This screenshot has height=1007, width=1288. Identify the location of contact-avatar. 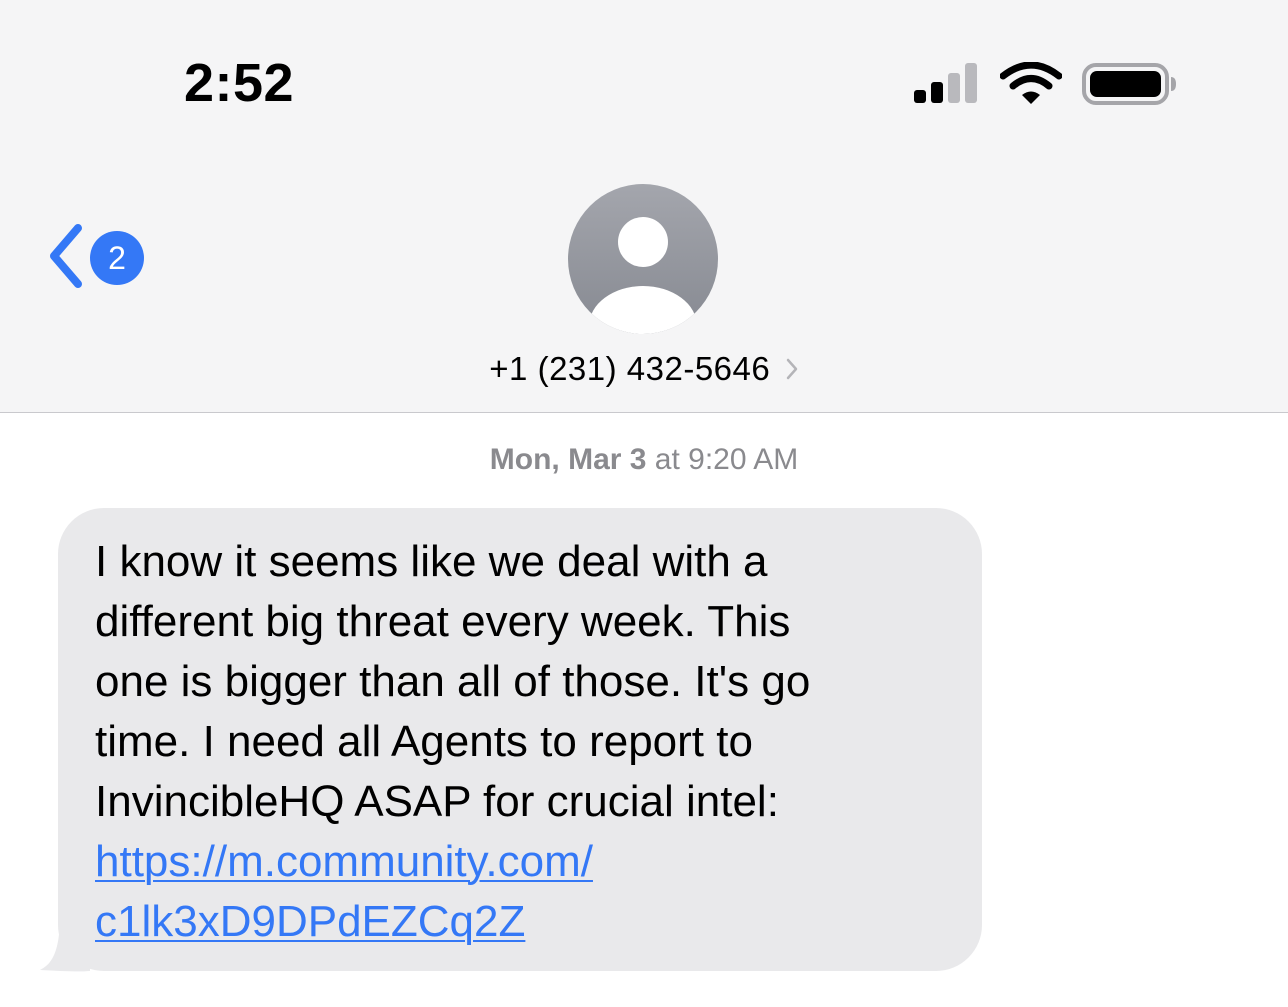
(643, 259).